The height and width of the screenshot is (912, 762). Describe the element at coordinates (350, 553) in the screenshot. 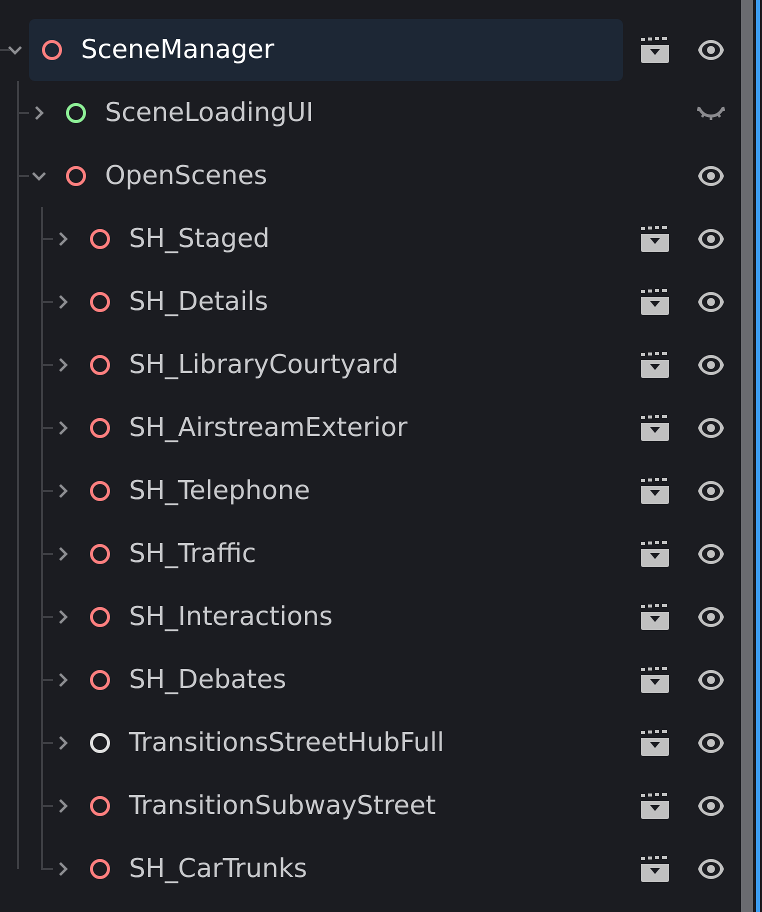

I see `tree-item: SH_Traffic` at that location.